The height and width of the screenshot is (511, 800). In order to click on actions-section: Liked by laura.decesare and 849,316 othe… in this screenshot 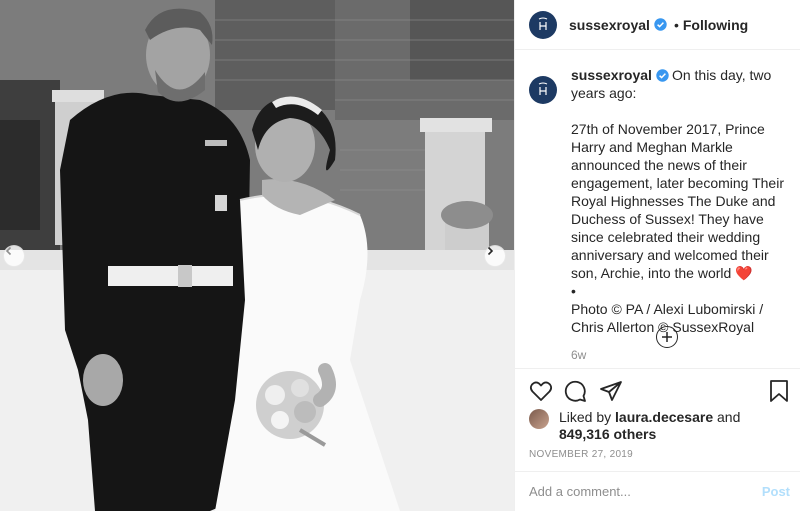, I will do `click(657, 439)`.